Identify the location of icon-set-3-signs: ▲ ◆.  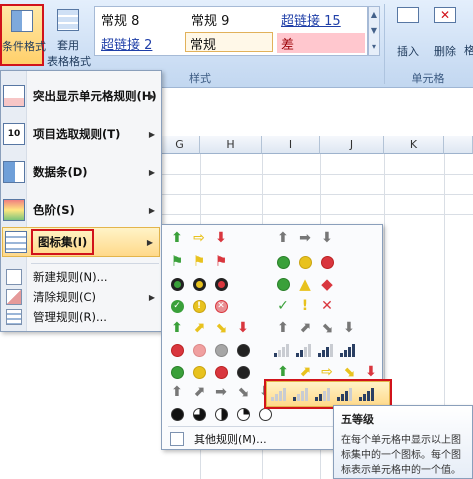
(305, 285).